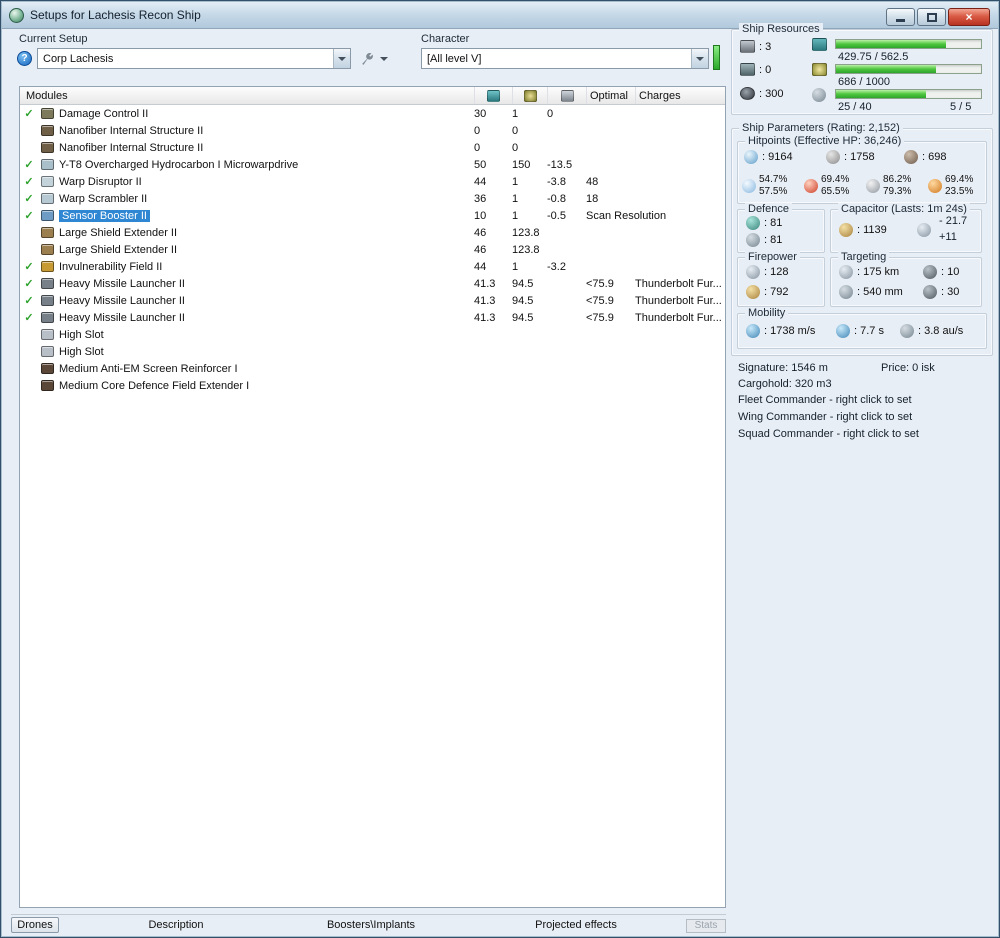  What do you see at coordinates (747, 46) in the screenshot?
I see `turret-hardpoint-icon` at bounding box center [747, 46].